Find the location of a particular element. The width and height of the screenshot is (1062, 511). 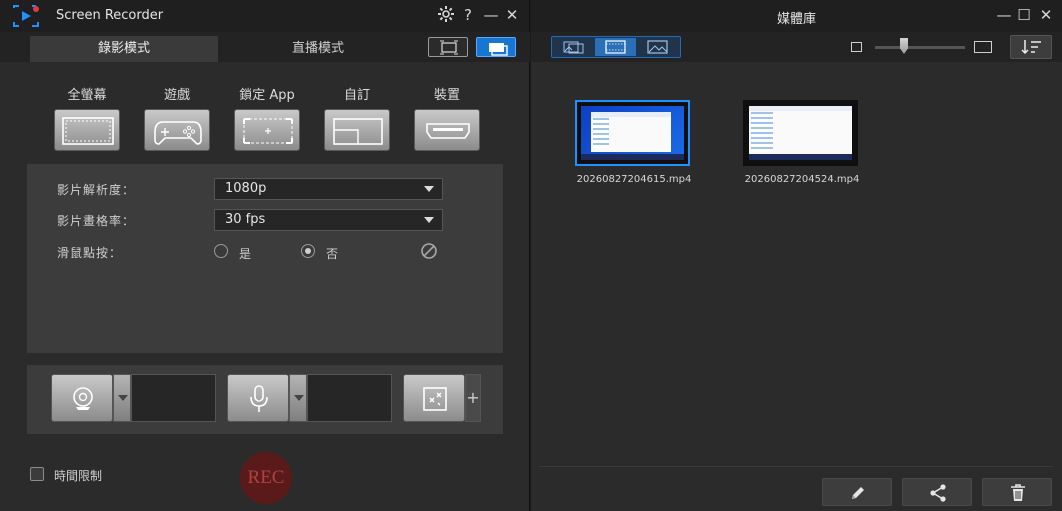

library-toolbar is located at coordinates (796, 47).